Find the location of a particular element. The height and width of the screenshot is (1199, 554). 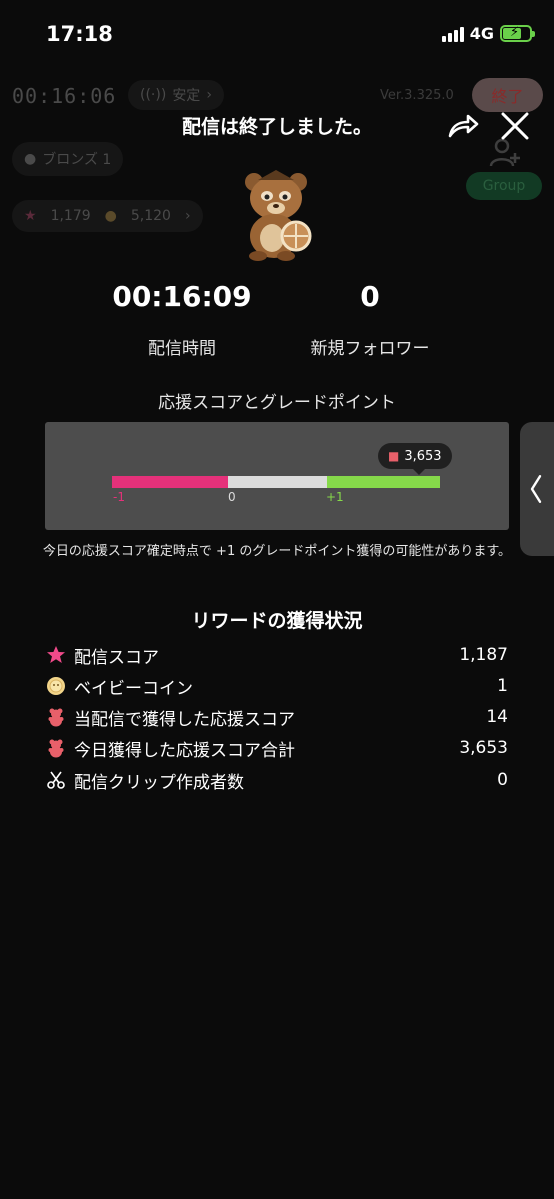

background-group-button: Group is located at coordinates (504, 186).